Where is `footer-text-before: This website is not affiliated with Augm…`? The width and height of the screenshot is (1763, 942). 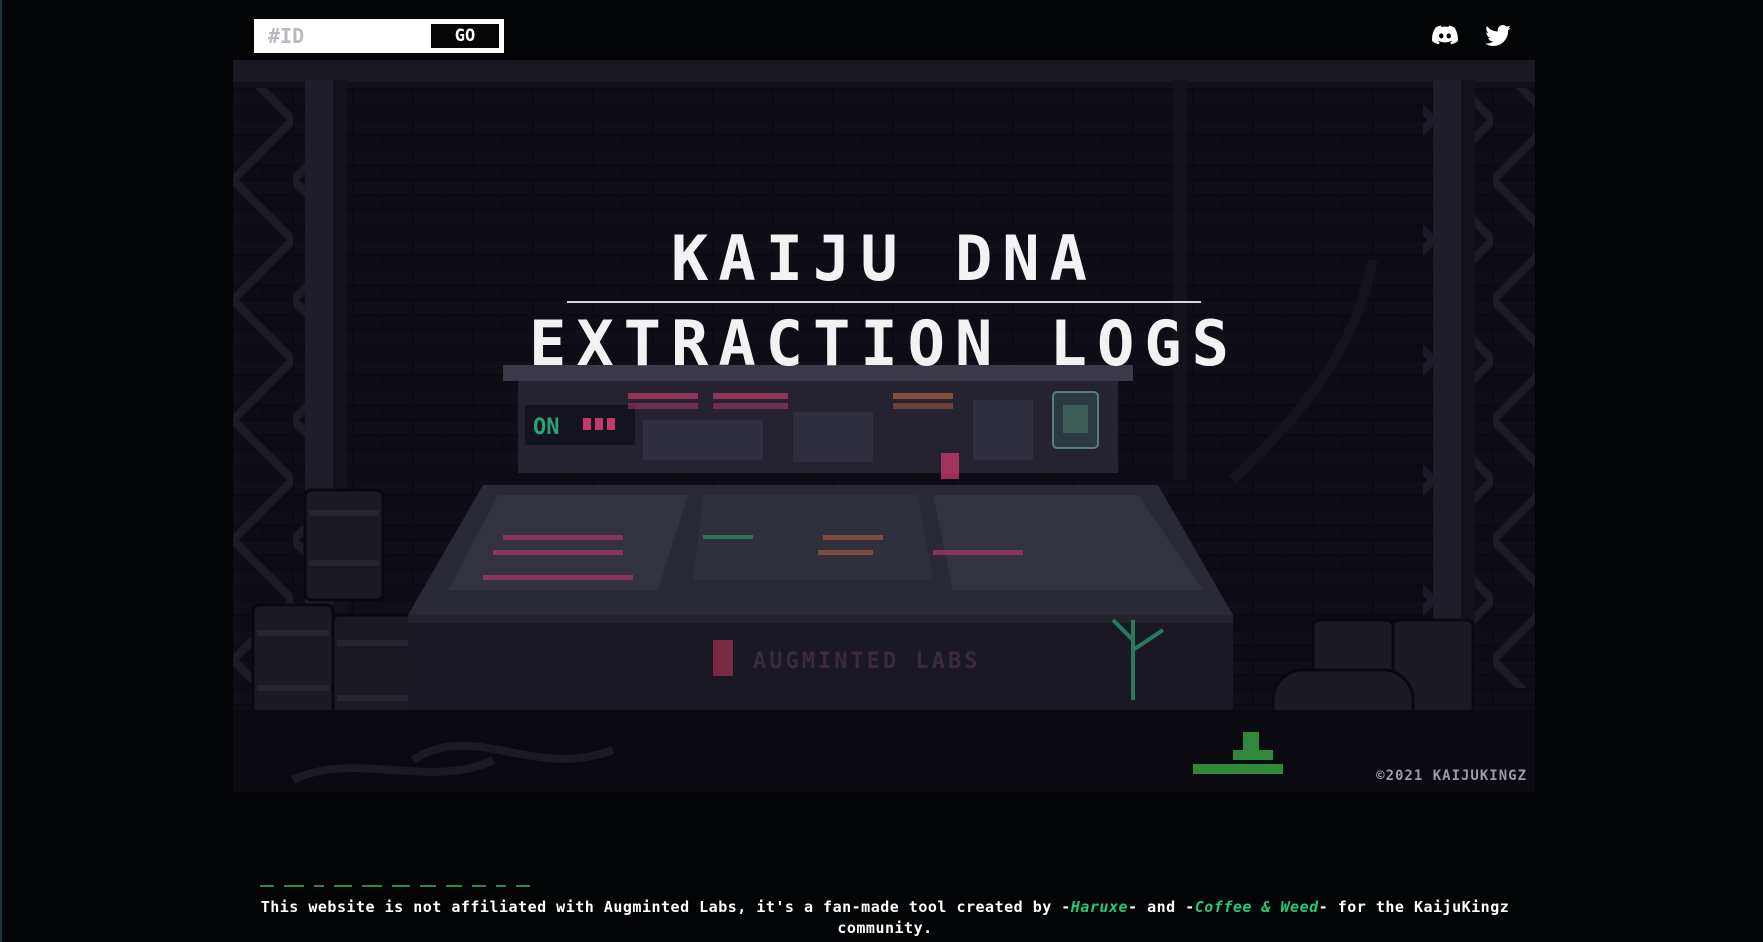
footer-text-before: This website is not affiliated with Augm… is located at coordinates (665, 907).